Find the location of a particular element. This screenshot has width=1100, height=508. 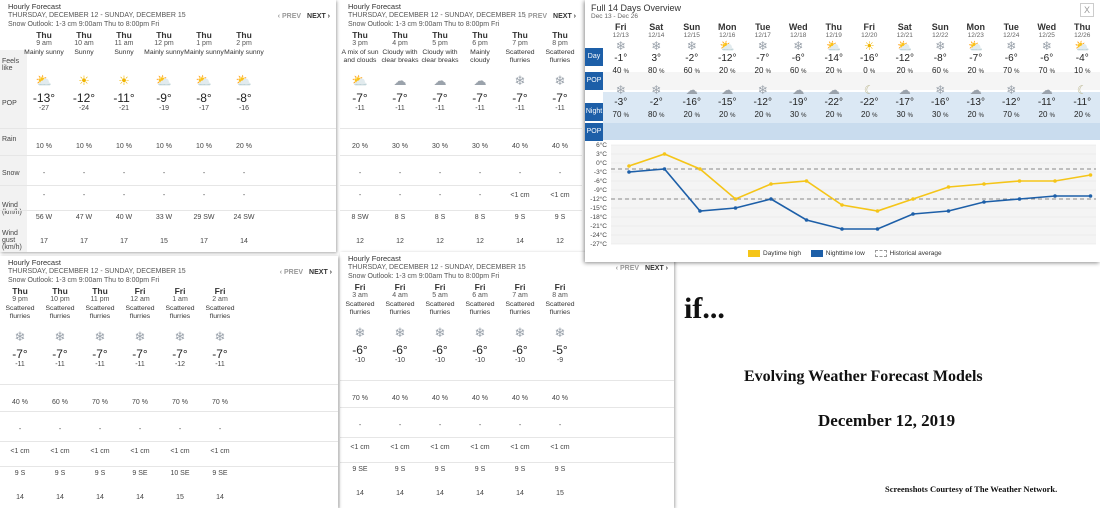

hour-time: 4 am is located at coordinates (400, 295).